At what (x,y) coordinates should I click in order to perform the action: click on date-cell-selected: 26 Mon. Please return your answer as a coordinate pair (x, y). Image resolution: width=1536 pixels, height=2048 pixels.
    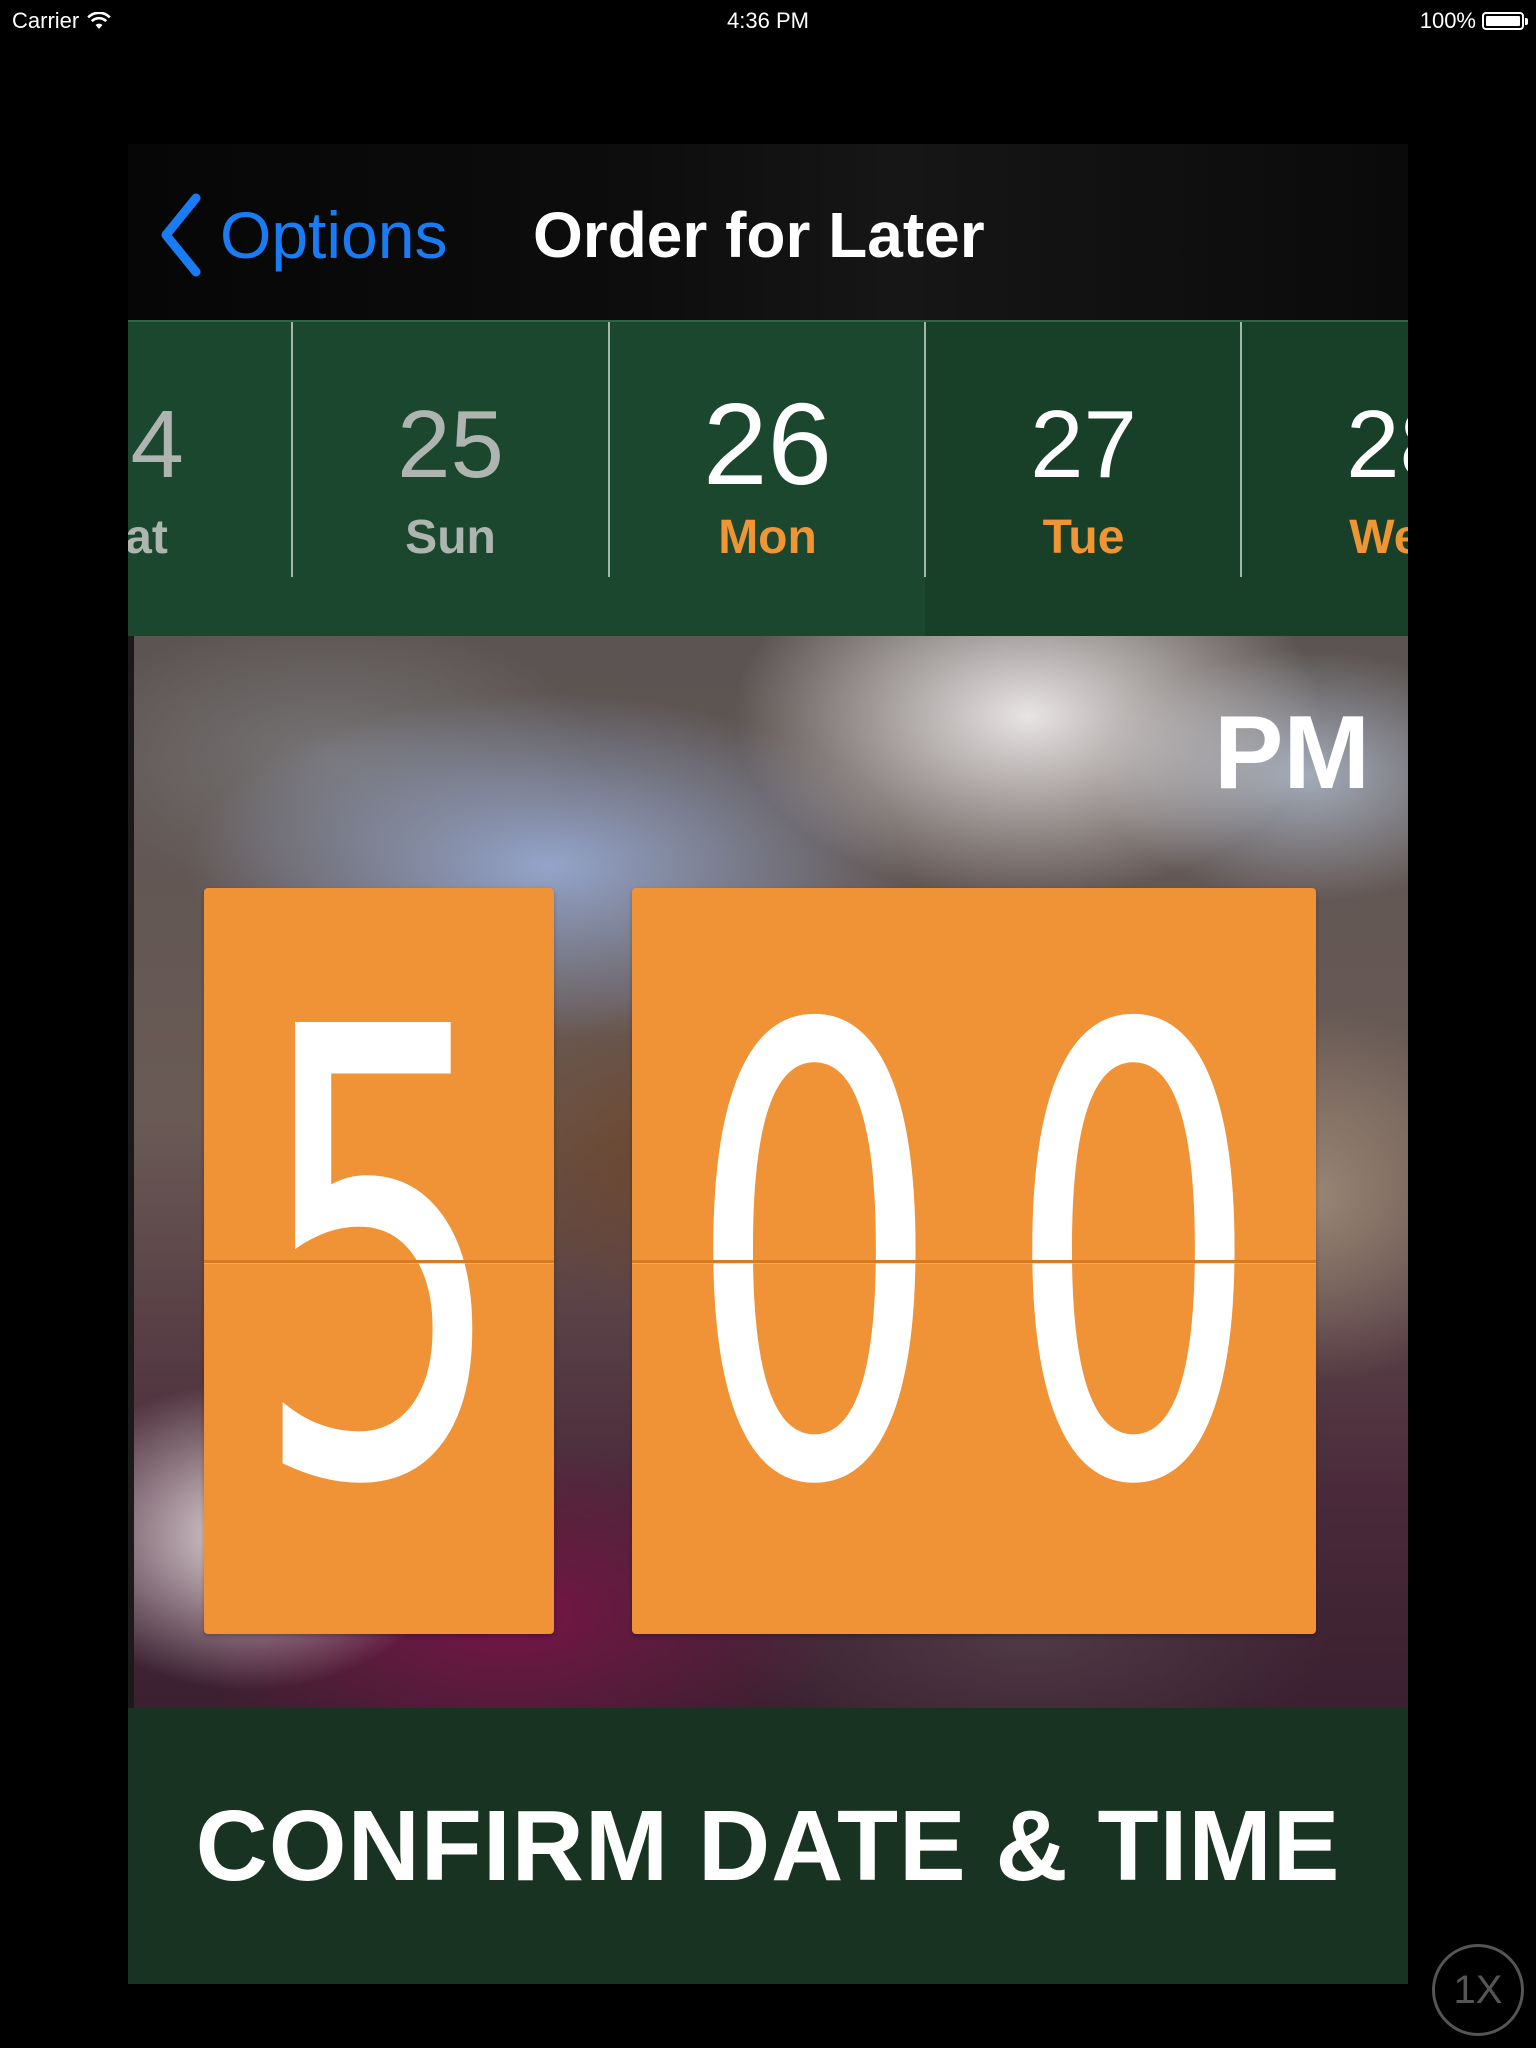
    Looking at the image, I should click on (767, 451).